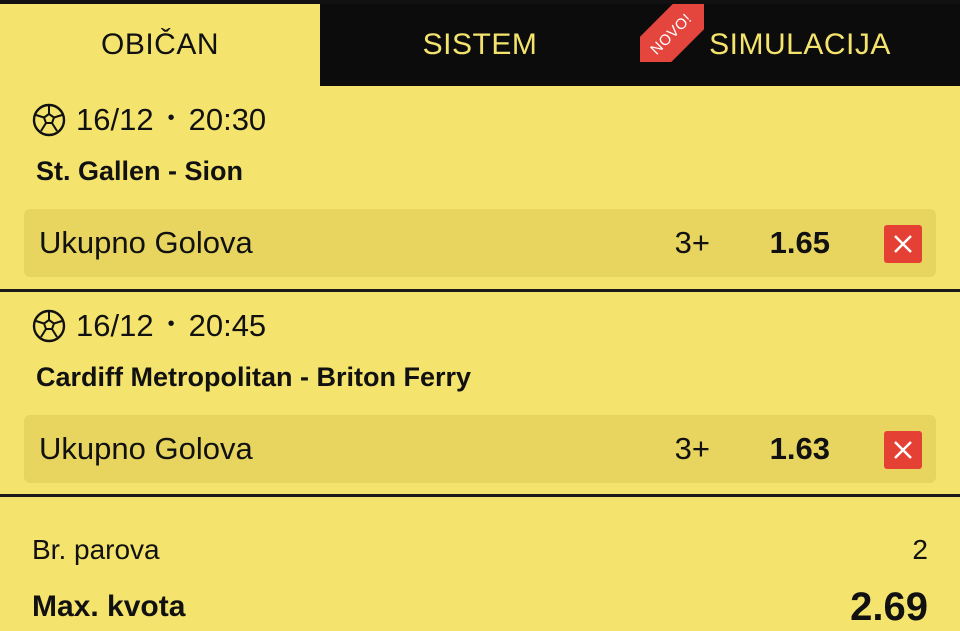 This screenshot has height=631, width=960. What do you see at coordinates (480, 243) in the screenshot?
I see `pick-row: Ukupno Golova 3+ 1.65` at bounding box center [480, 243].